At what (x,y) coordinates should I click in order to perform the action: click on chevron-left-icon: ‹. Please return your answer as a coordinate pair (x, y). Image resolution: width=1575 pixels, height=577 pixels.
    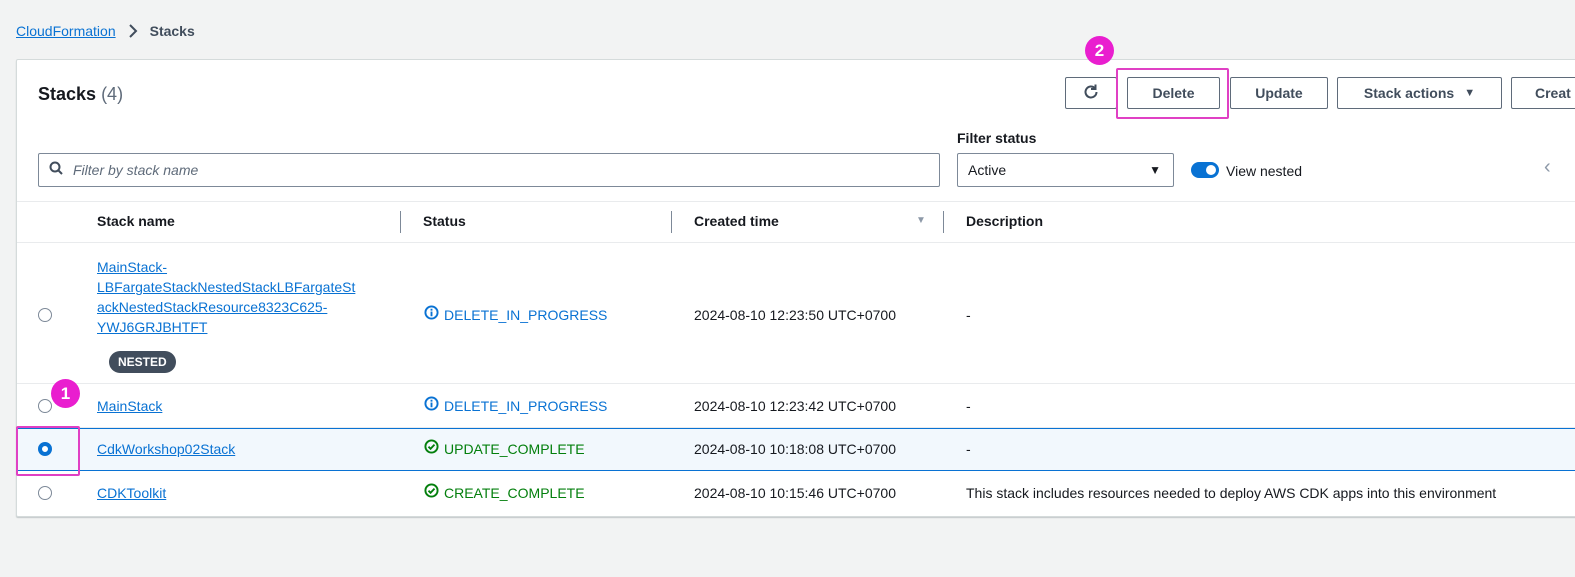
    Looking at the image, I should click on (1547, 167).